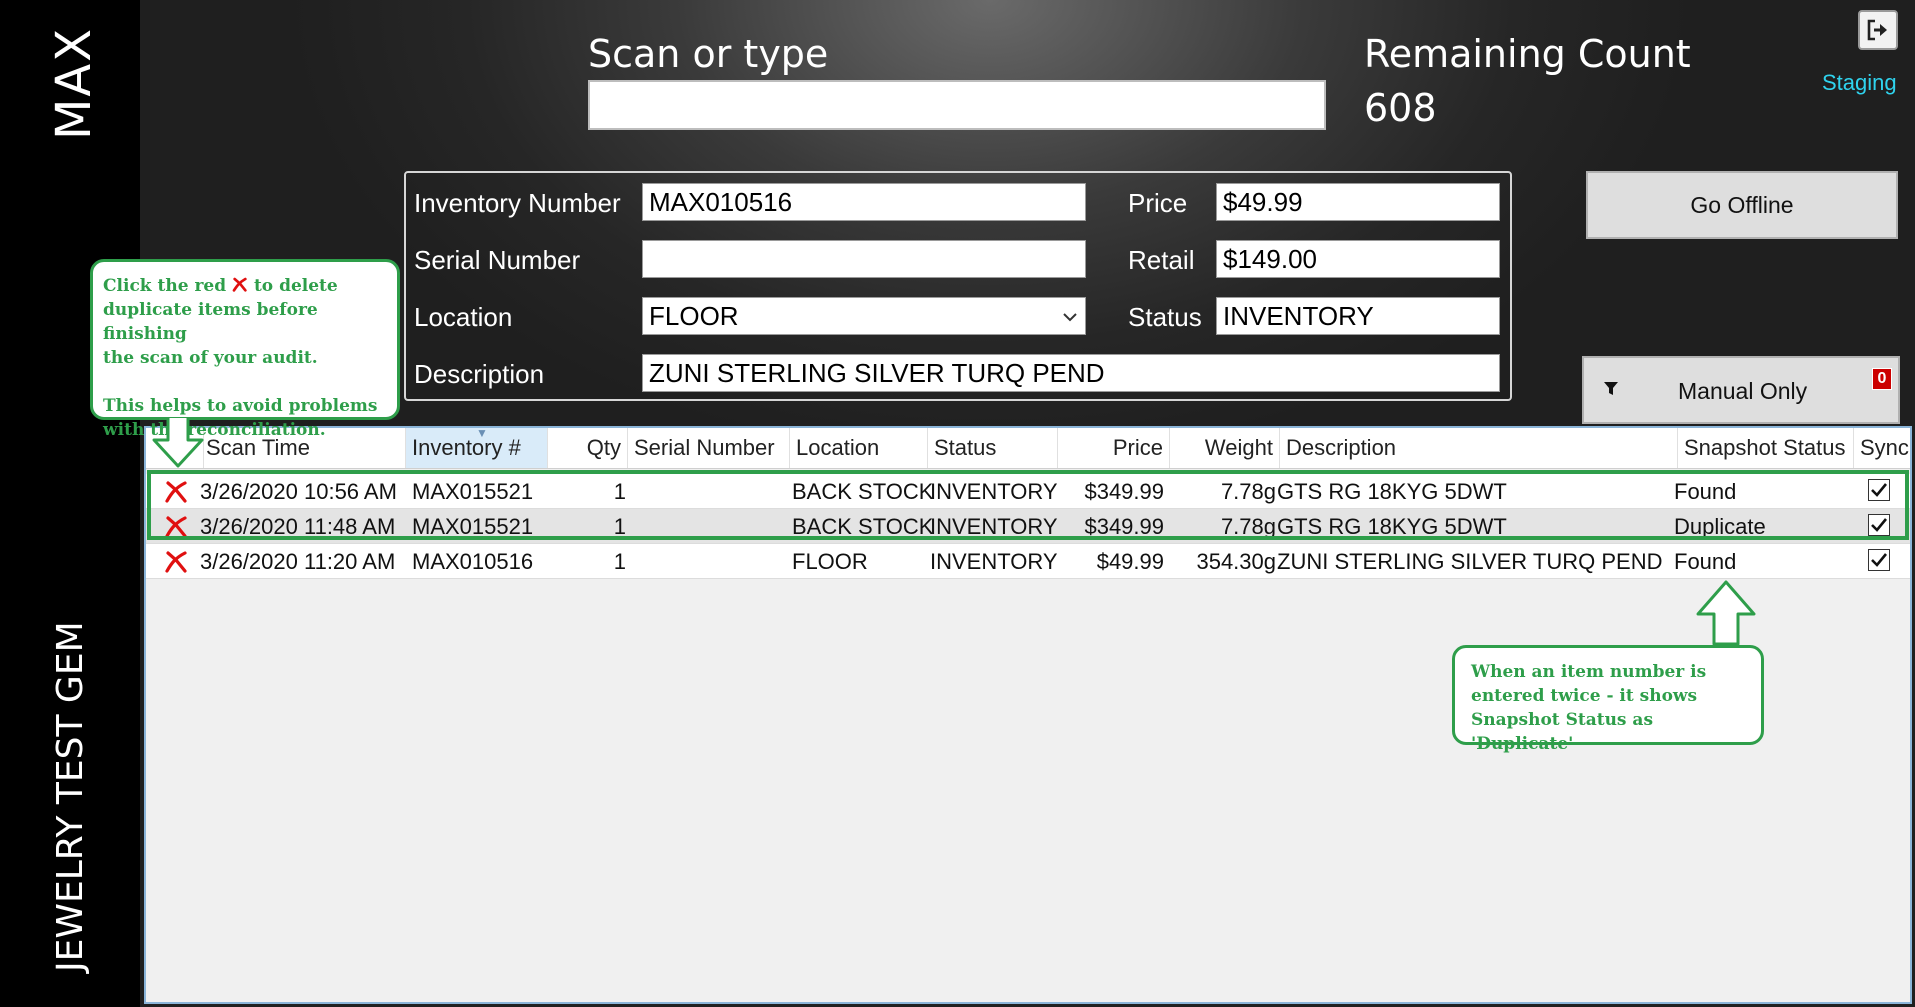  I want to click on manual-only-label: Manual Only, so click(1743, 391).